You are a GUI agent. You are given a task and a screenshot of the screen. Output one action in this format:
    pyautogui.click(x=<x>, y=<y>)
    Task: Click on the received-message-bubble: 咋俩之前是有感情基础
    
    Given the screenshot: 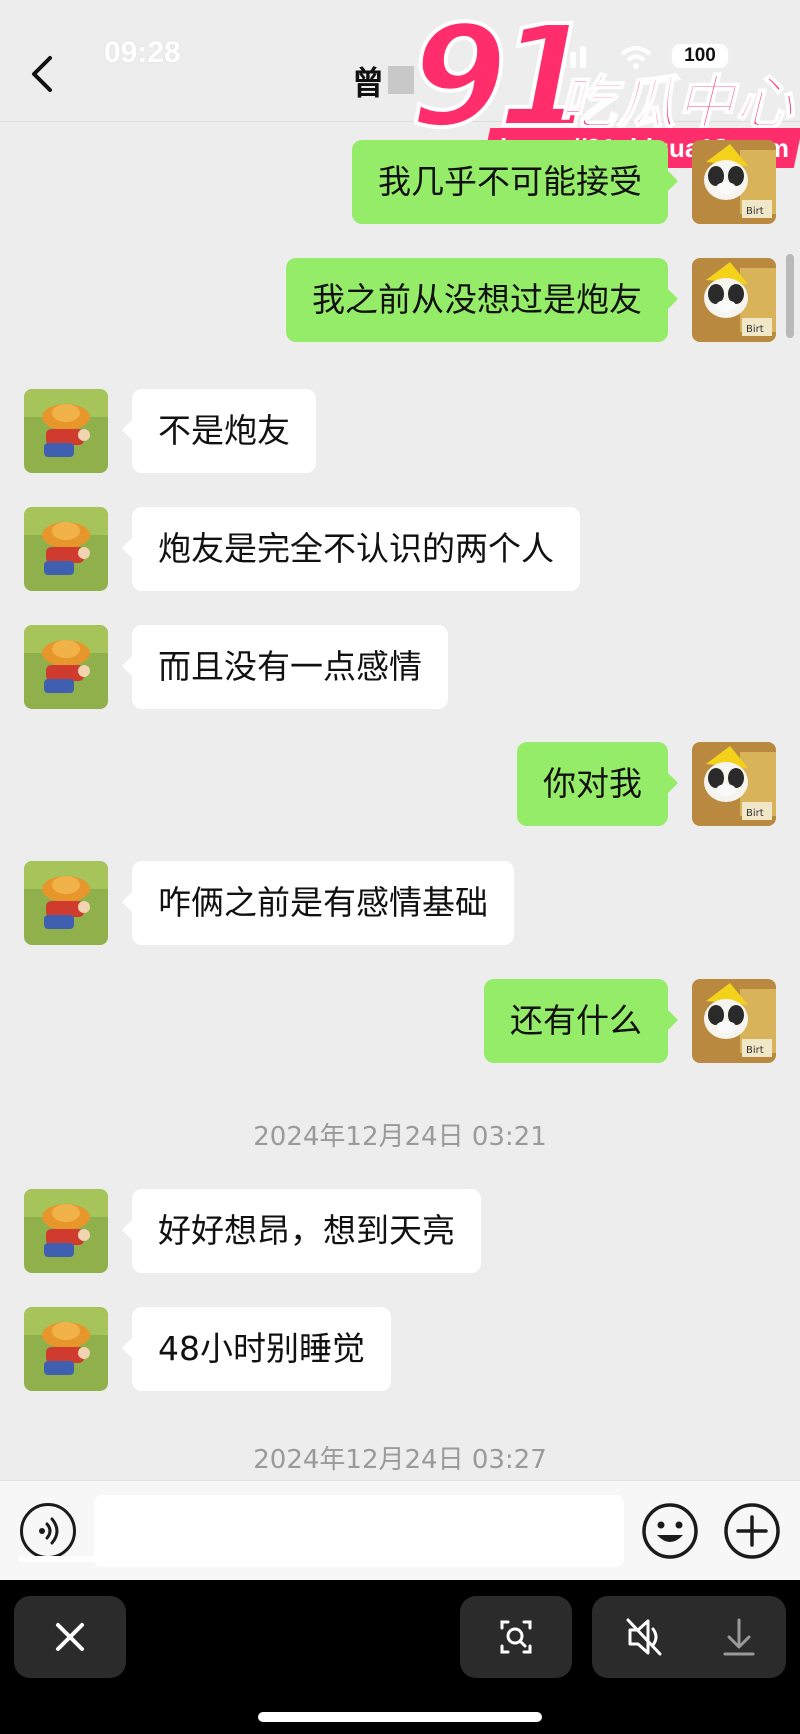 What is the action you would take?
    pyautogui.click(x=318, y=903)
    